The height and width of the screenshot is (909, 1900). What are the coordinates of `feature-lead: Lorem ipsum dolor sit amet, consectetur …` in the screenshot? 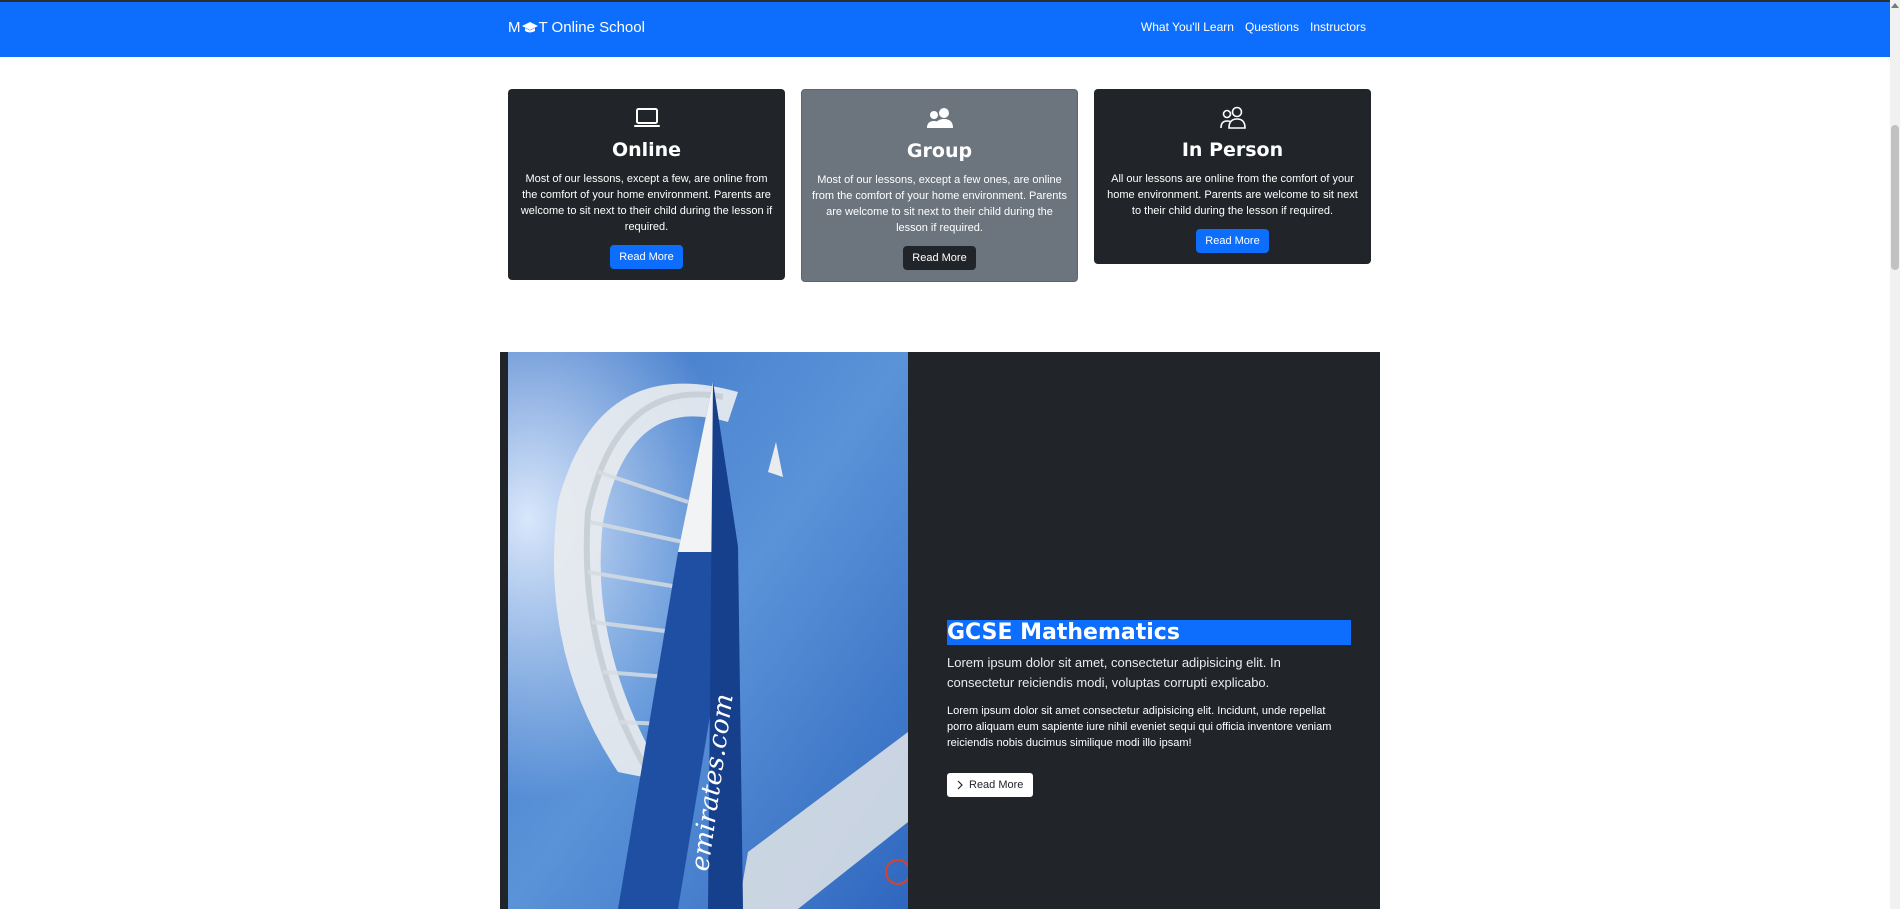 It's located at (1114, 672).